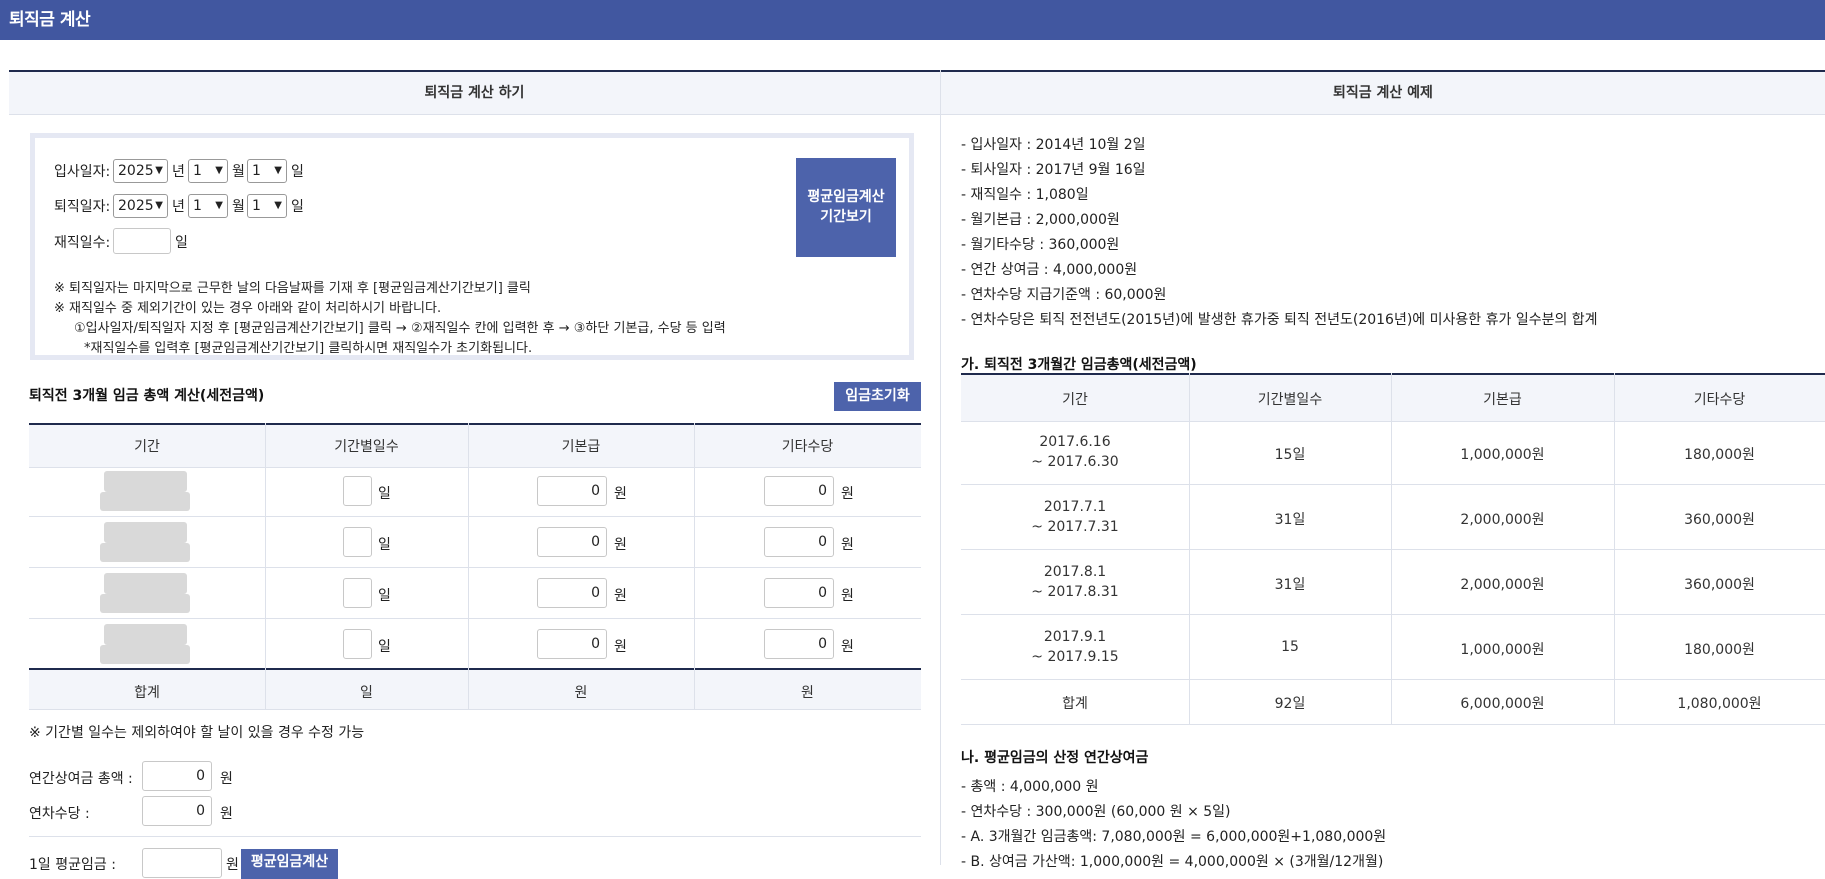 This screenshot has width=1825, height=879. What do you see at coordinates (877, 396) in the screenshot?
I see `reset-wage-button: 임금초기화` at bounding box center [877, 396].